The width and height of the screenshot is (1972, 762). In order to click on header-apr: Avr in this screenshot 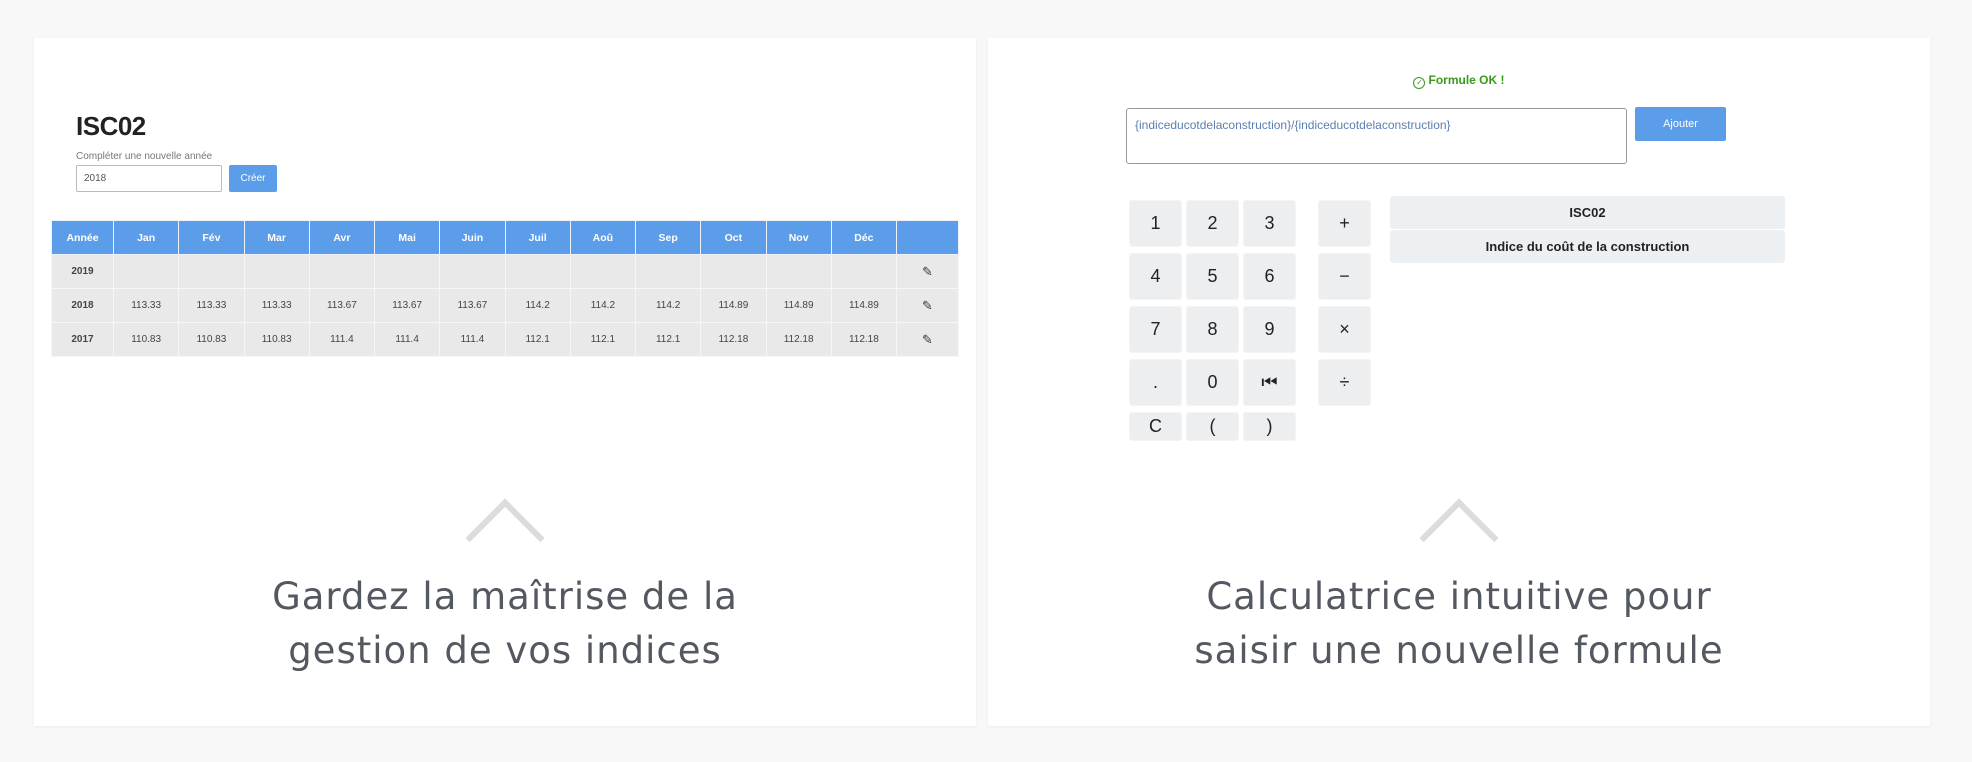, I will do `click(342, 237)`.